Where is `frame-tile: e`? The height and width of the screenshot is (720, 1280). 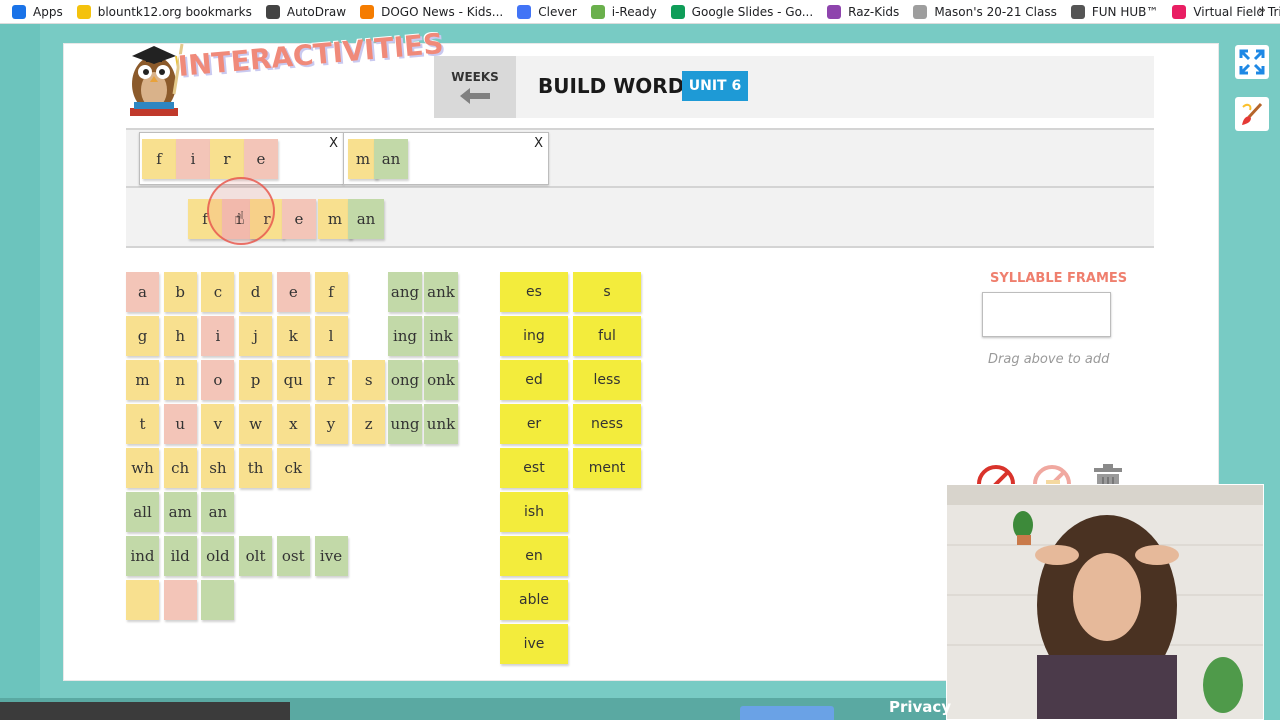
frame-tile: e is located at coordinates (261, 159).